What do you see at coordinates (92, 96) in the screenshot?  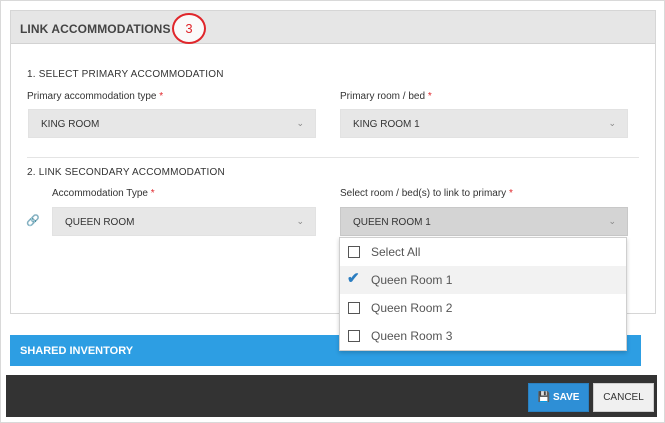 I see `primary-type-label-text: Primary accommodation type` at bounding box center [92, 96].